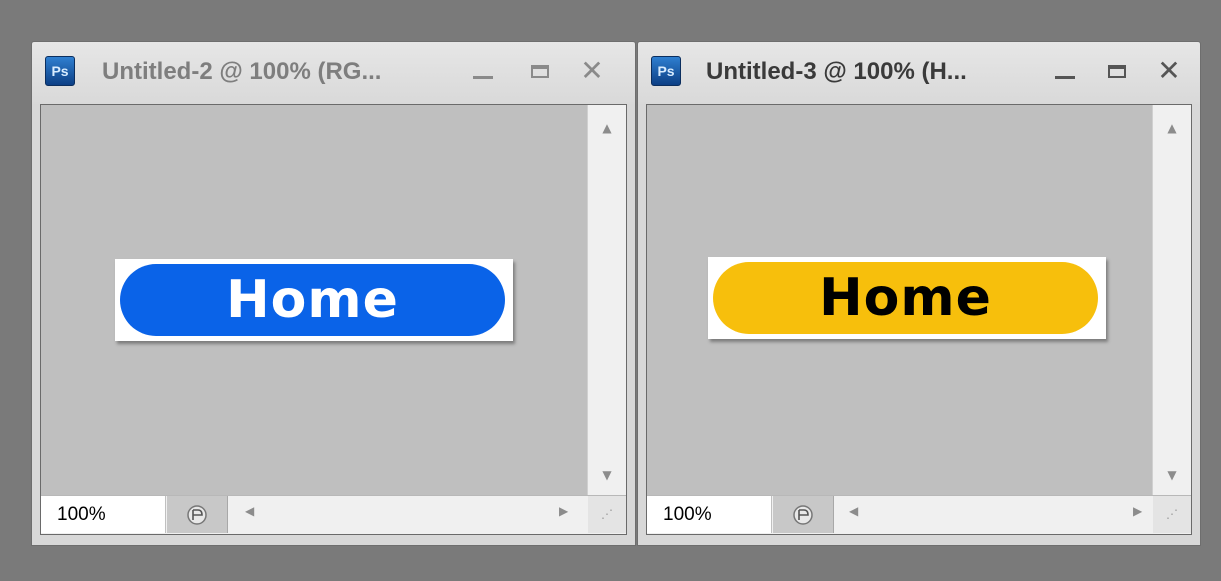 This screenshot has width=1221, height=581. I want to click on title-bar: Ps Untitled-3 @ 100% (H... ✕, so click(919, 73).